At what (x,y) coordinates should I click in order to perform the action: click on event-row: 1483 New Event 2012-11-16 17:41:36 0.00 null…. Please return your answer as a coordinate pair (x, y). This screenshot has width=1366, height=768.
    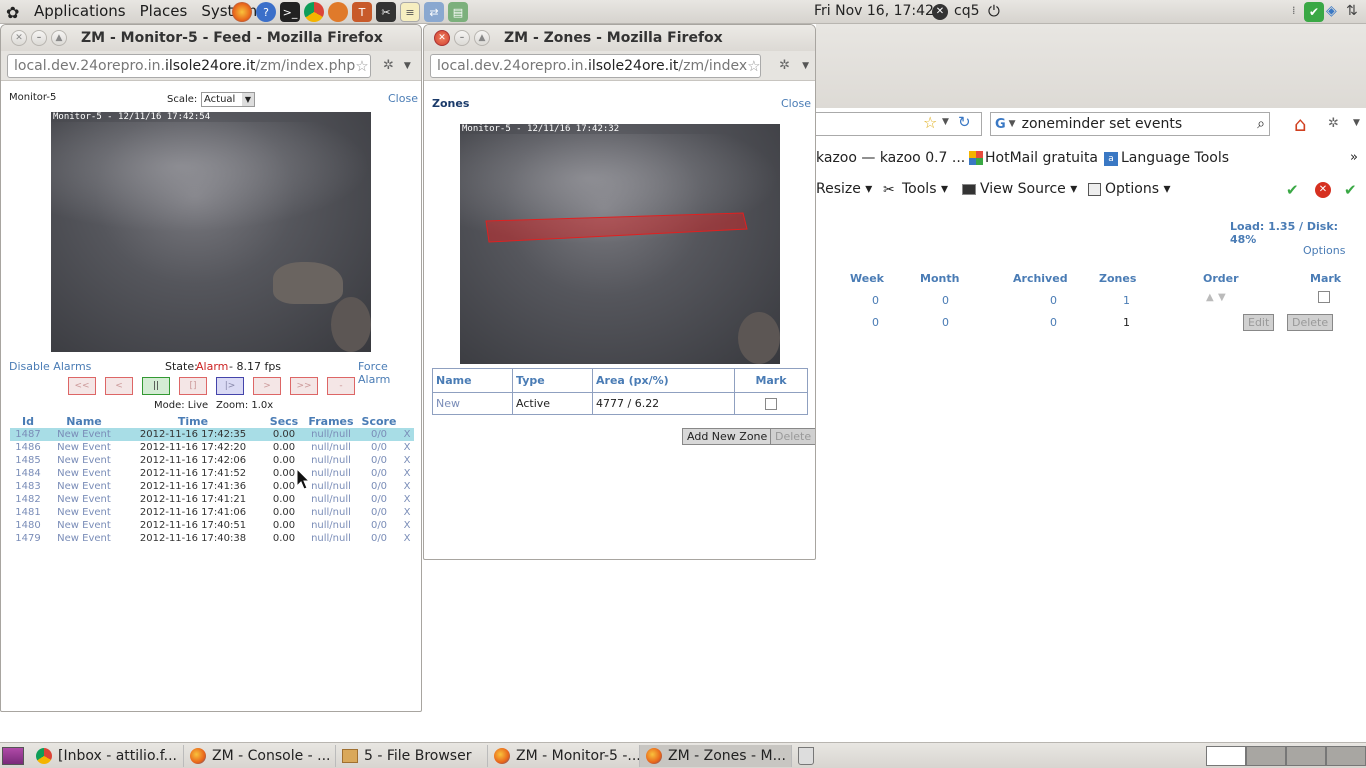
    Looking at the image, I should click on (212, 486).